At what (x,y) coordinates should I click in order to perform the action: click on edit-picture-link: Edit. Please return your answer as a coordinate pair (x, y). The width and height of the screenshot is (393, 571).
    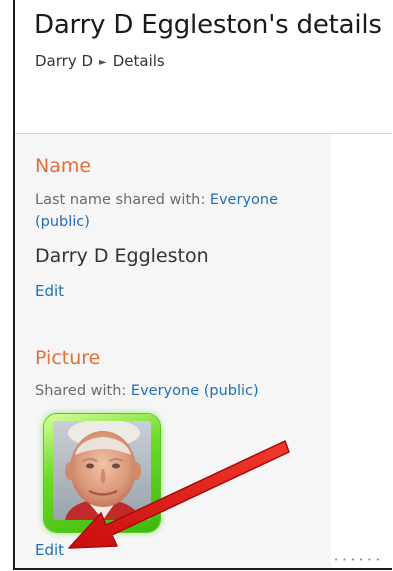
    Looking at the image, I should click on (49, 550).